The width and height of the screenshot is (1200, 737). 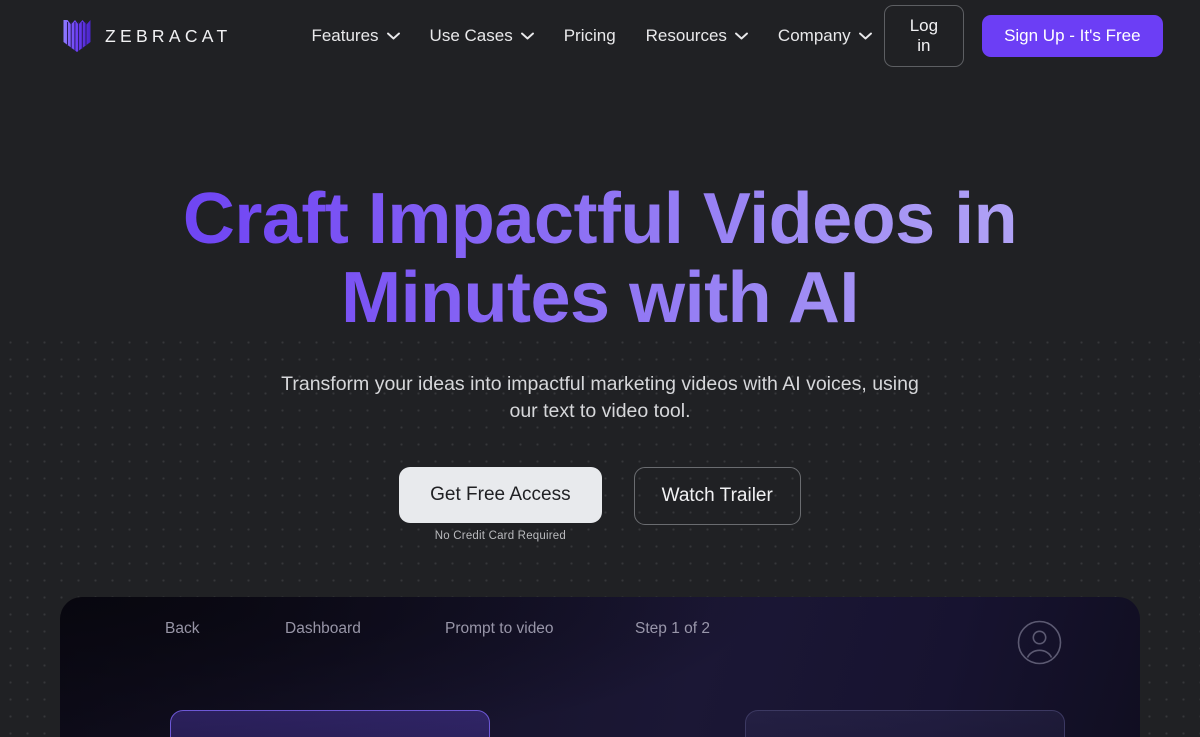 I want to click on draft-card: You have a draft click to add, so click(x=330, y=723).